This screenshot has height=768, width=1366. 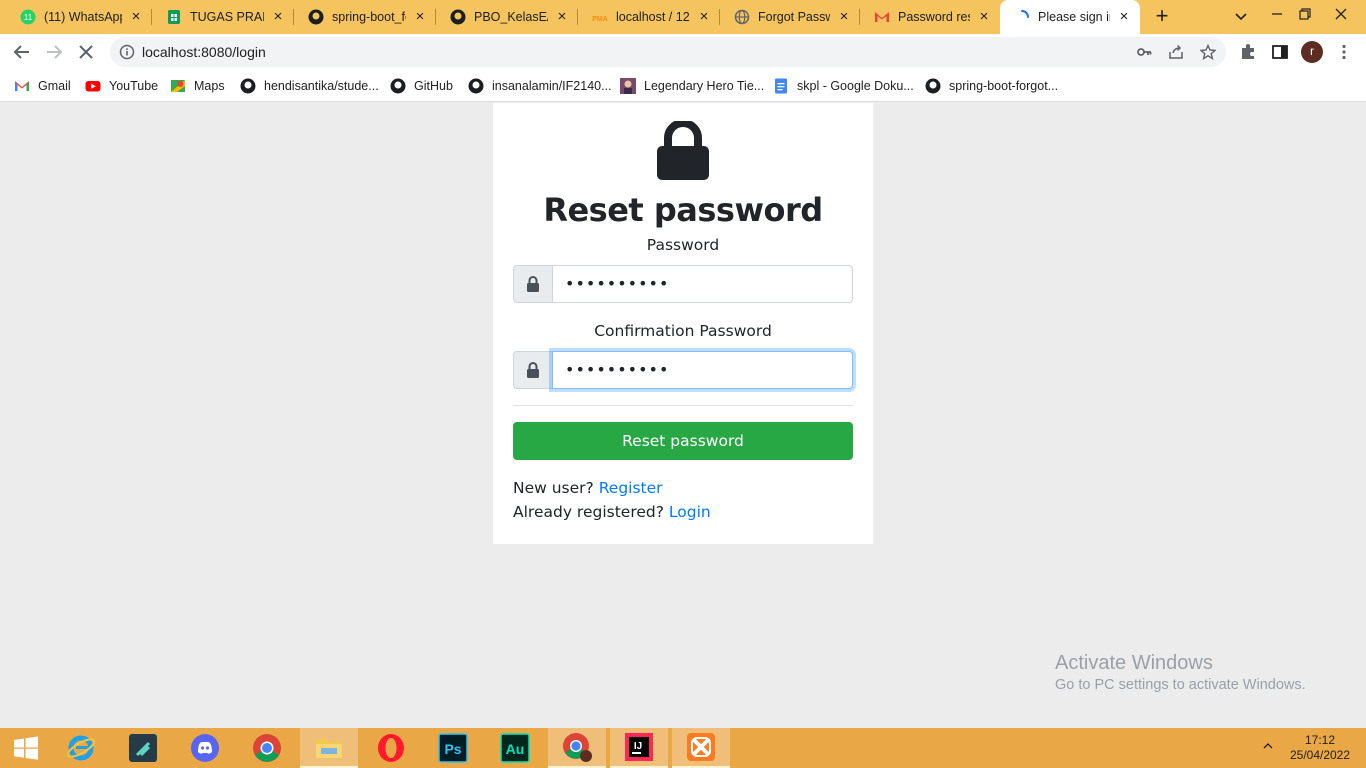 I want to click on loading-spinner-icon, so click(x=1022, y=17).